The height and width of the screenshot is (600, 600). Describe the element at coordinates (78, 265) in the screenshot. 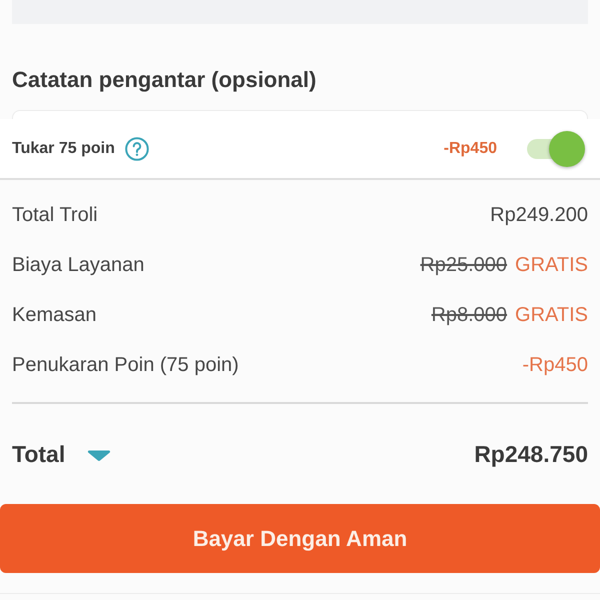

I see `summary-label: Biaya Layanan` at that location.